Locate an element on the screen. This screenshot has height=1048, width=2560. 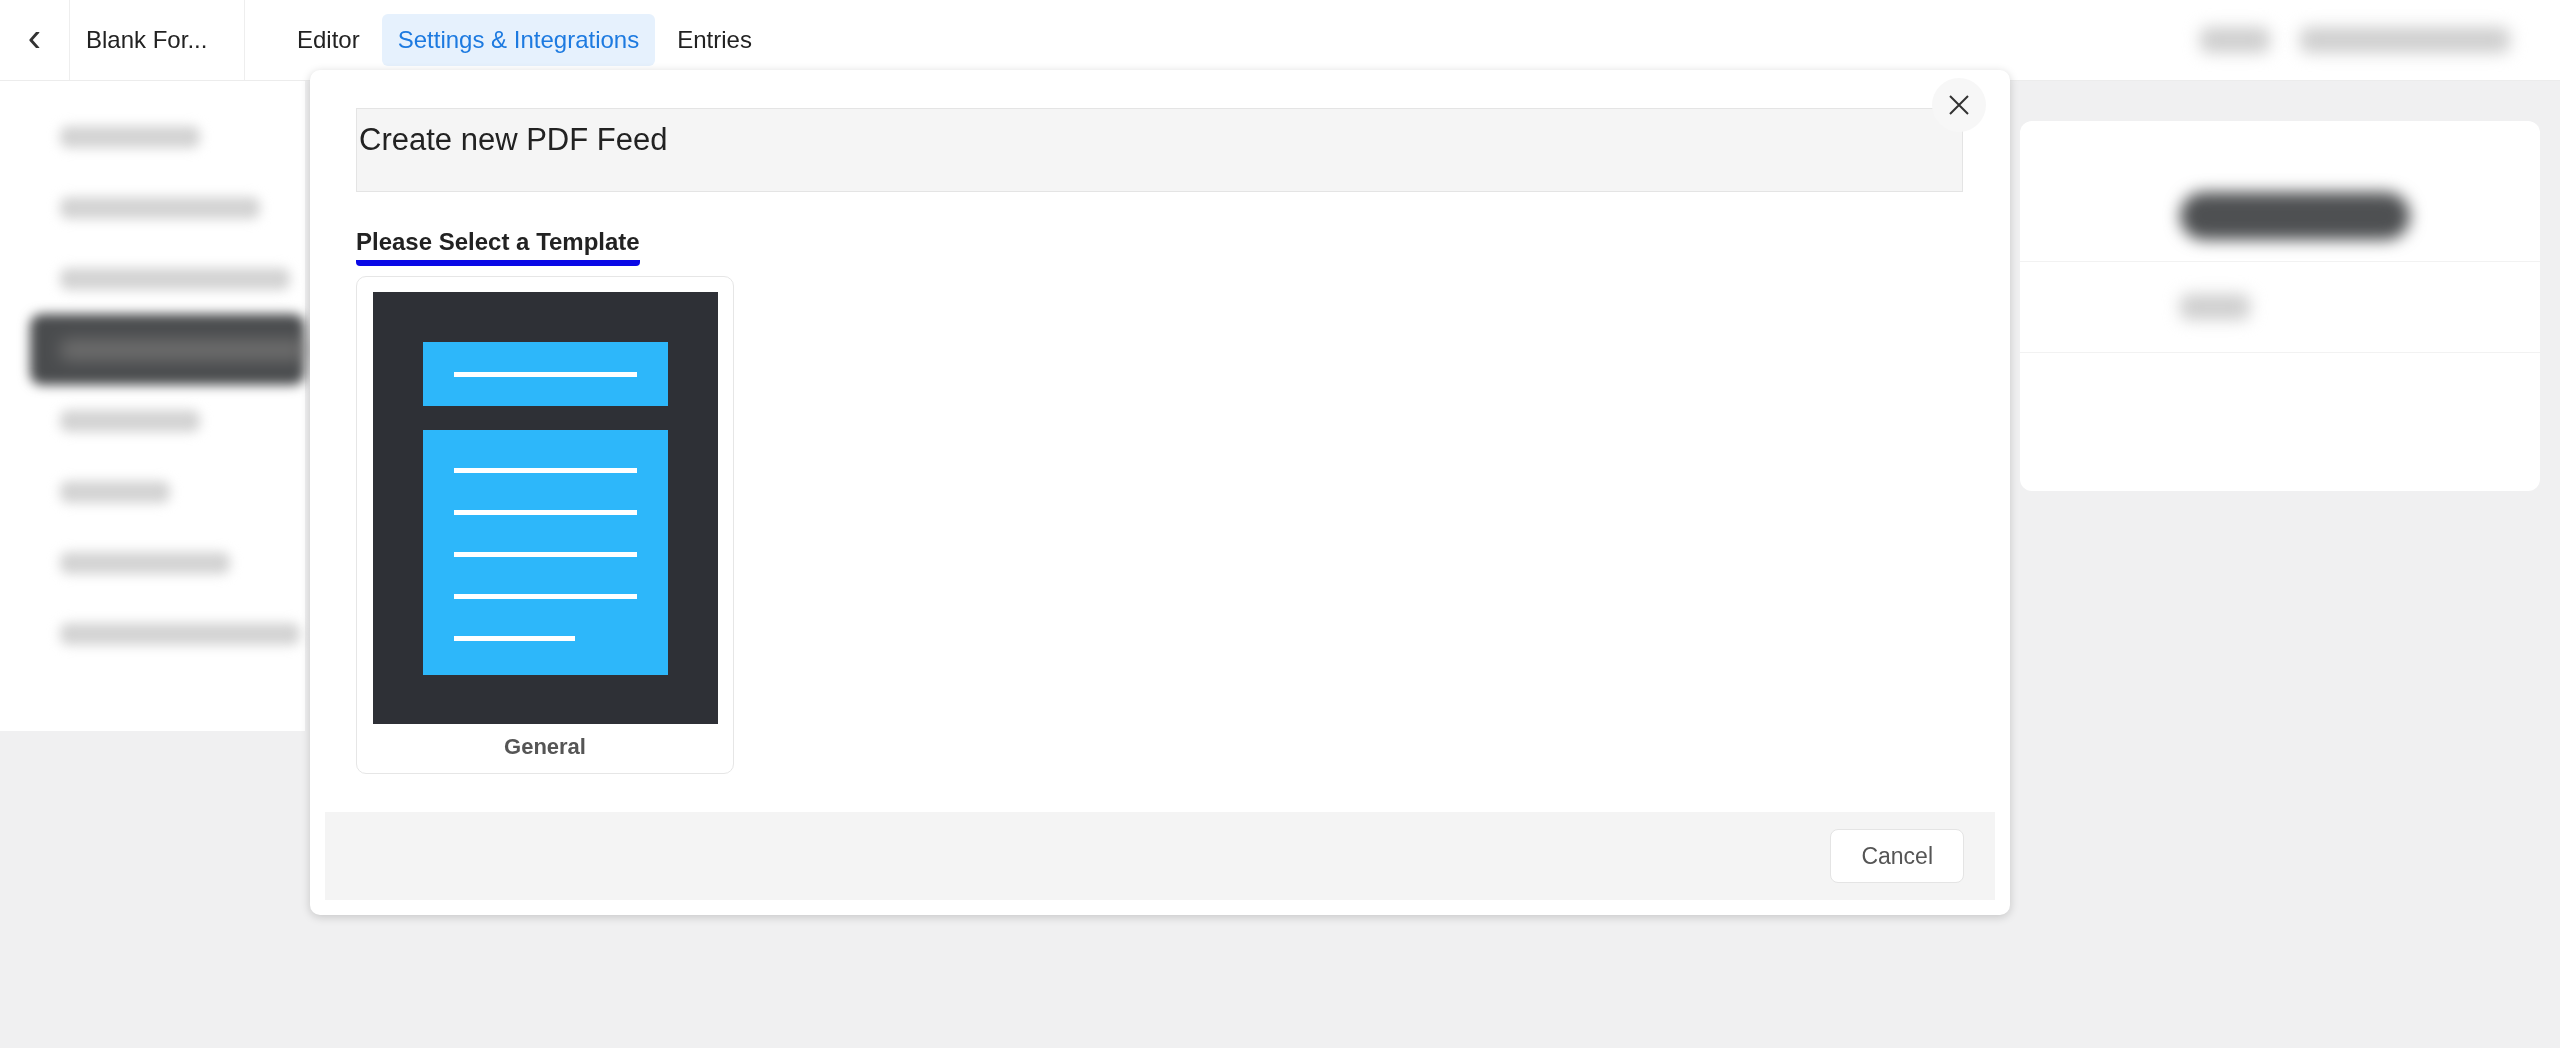
tab: Entries is located at coordinates (714, 40).